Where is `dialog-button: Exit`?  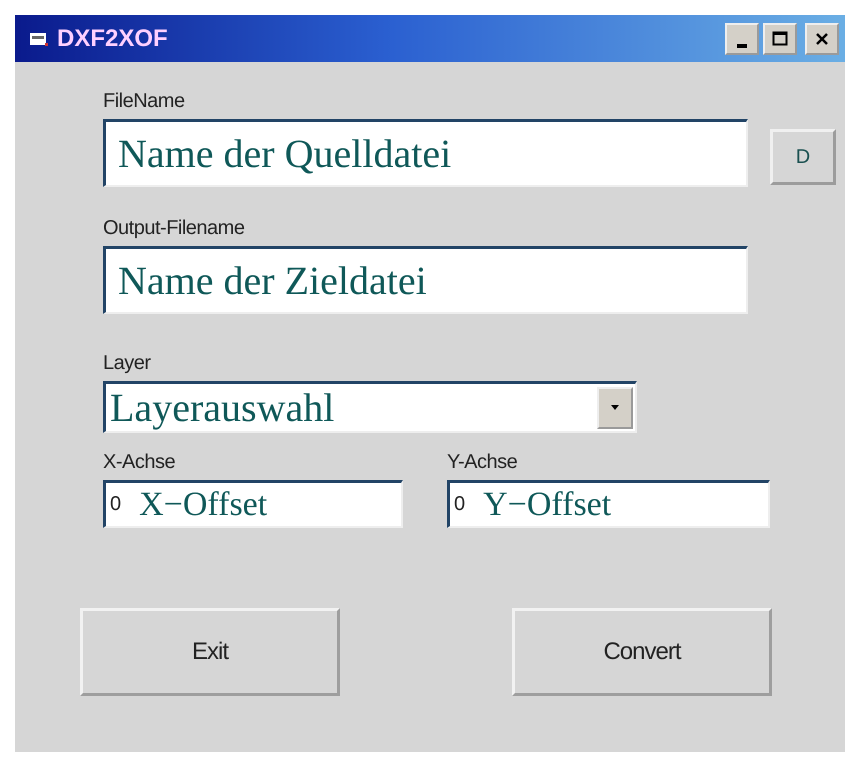 dialog-button: Exit is located at coordinates (210, 652).